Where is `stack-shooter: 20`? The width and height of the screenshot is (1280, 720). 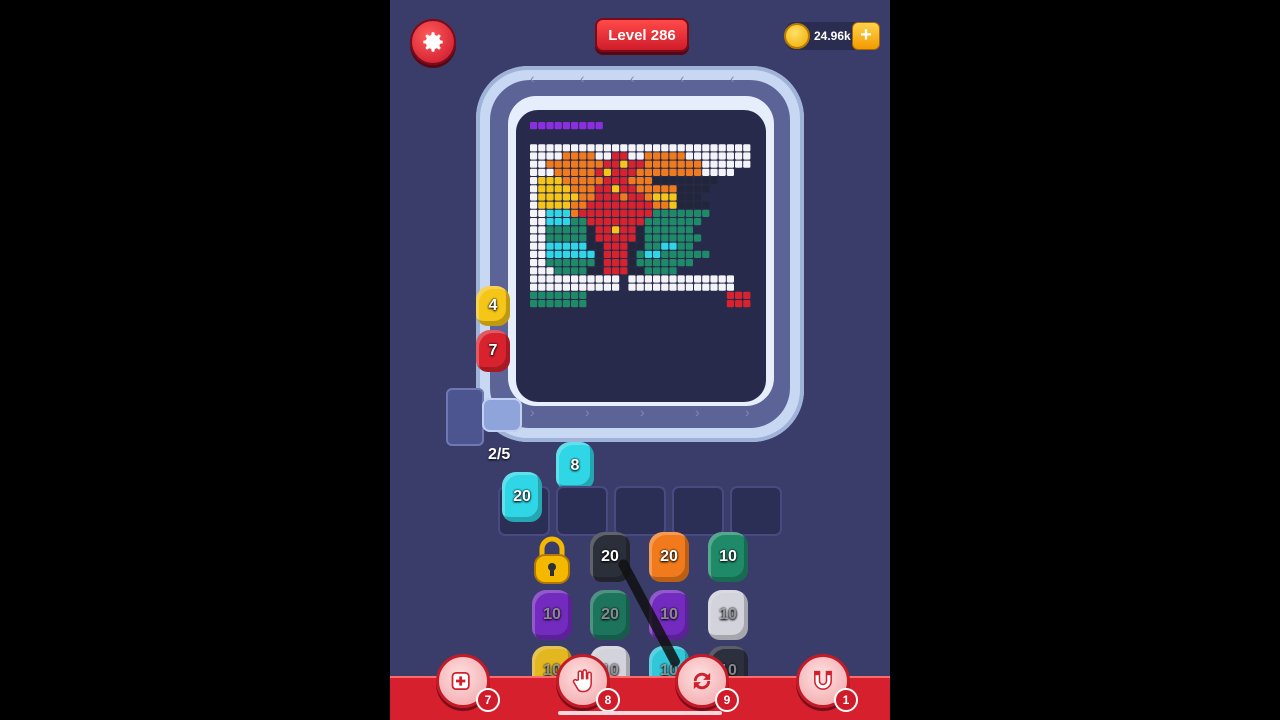
stack-shooter: 20 is located at coordinates (669, 557).